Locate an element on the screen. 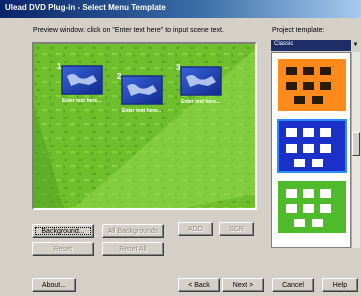  template-thumb-blue is located at coordinates (312, 146).